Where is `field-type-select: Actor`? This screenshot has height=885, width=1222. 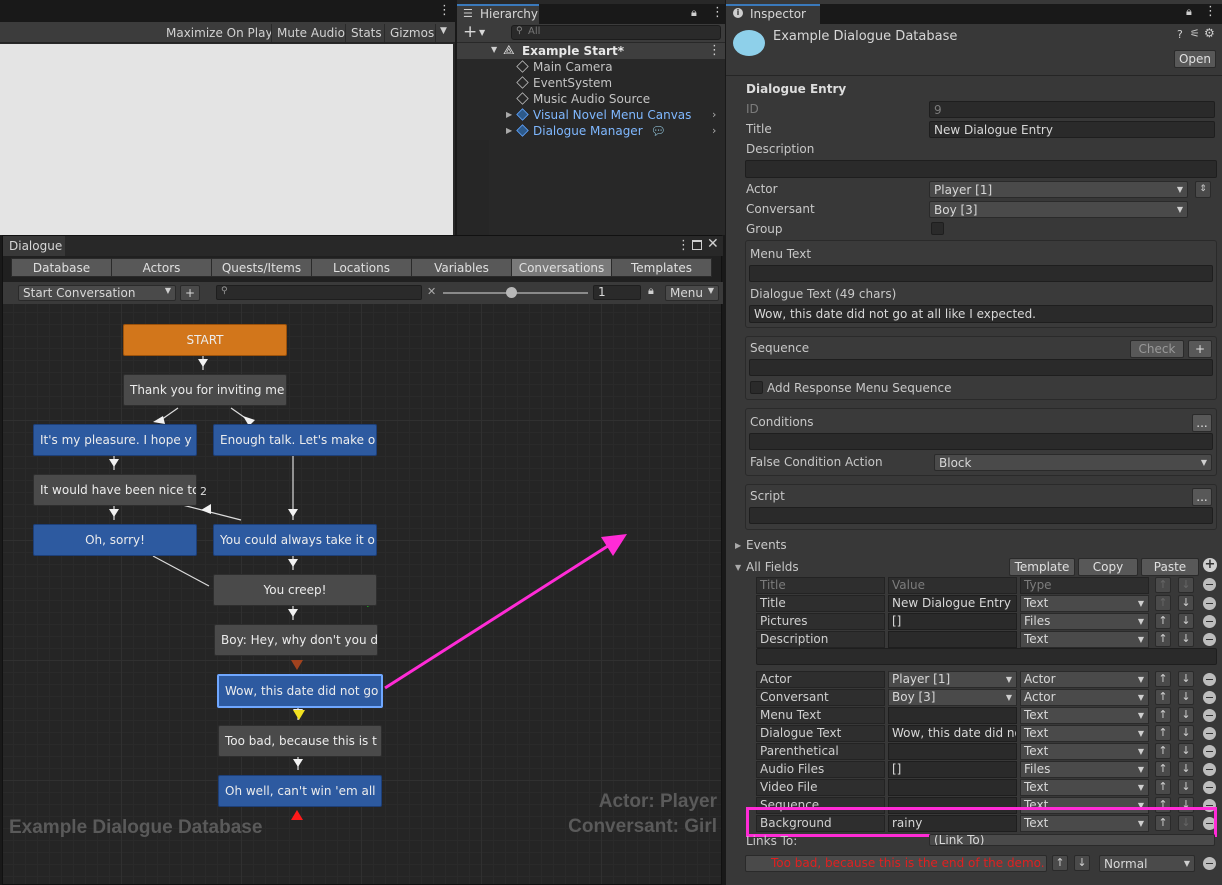 field-type-select: Actor is located at coordinates (1084, 697).